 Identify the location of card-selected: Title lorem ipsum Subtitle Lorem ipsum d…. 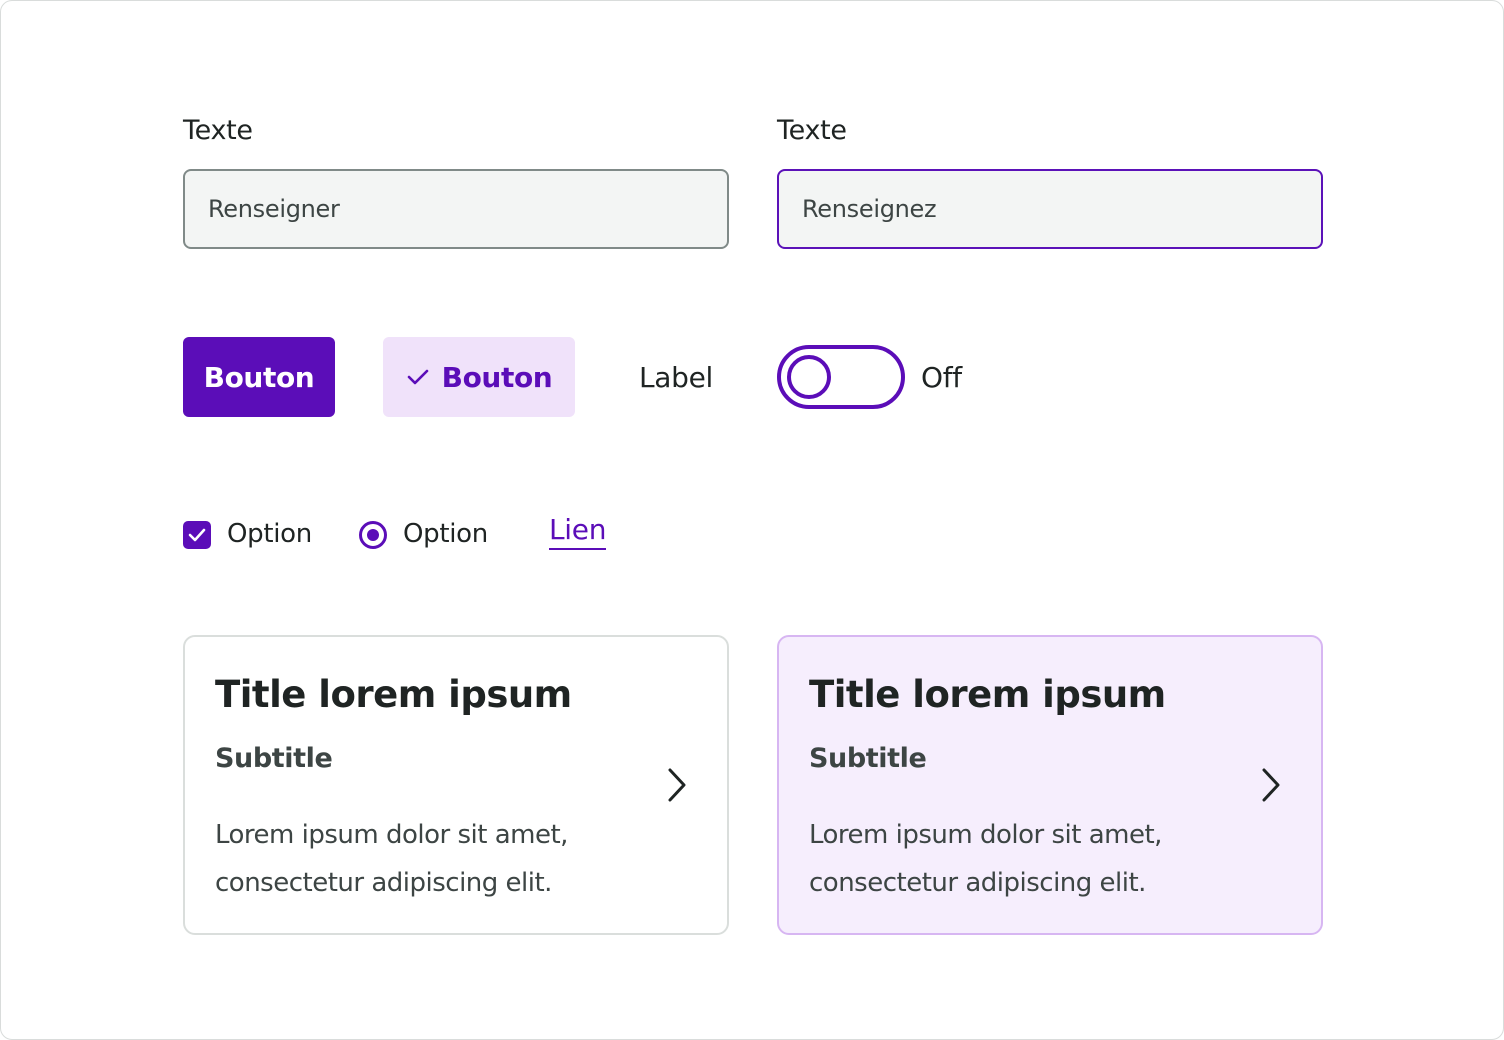
(1050, 785).